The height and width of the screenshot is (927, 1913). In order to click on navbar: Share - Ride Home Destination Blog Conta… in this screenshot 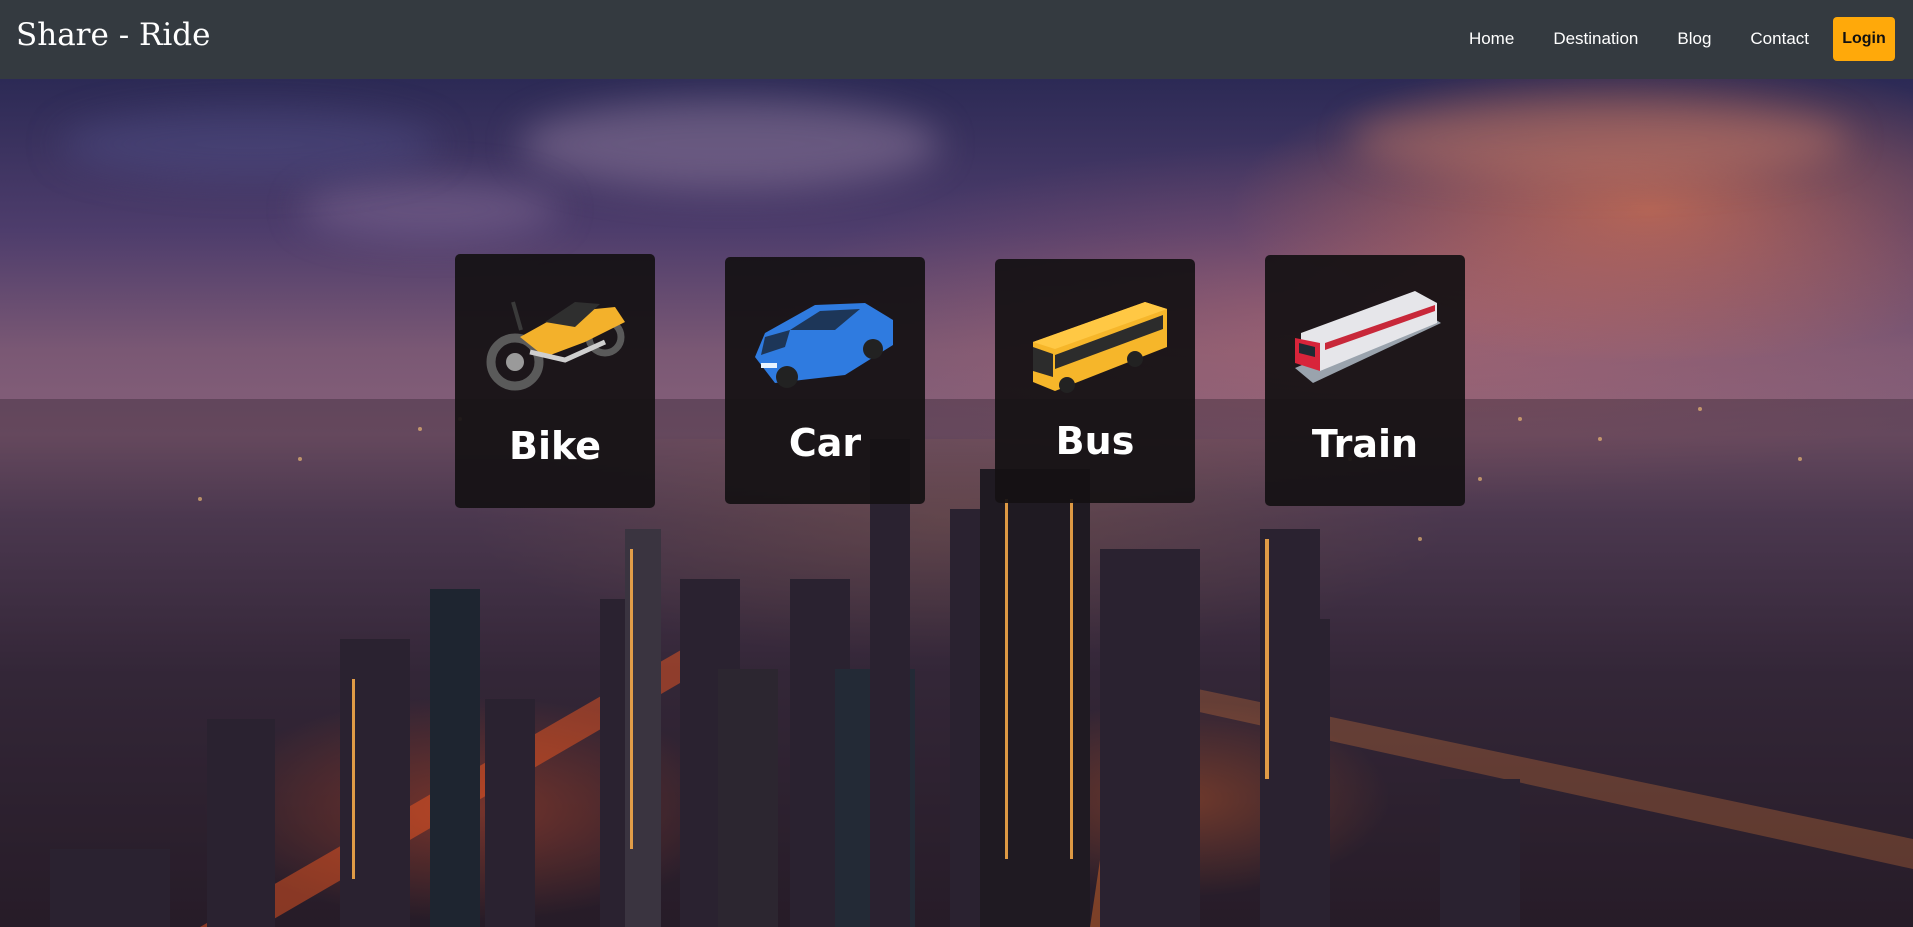, I will do `click(956, 39)`.